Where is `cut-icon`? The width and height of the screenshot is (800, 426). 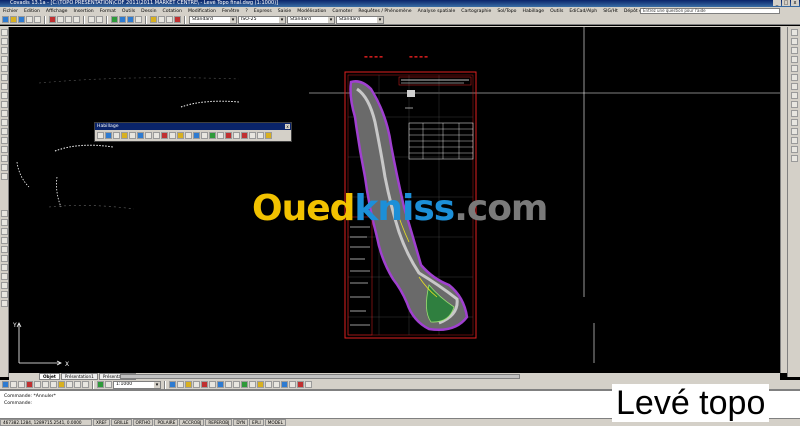 cut-icon is located at coordinates (52, 19).